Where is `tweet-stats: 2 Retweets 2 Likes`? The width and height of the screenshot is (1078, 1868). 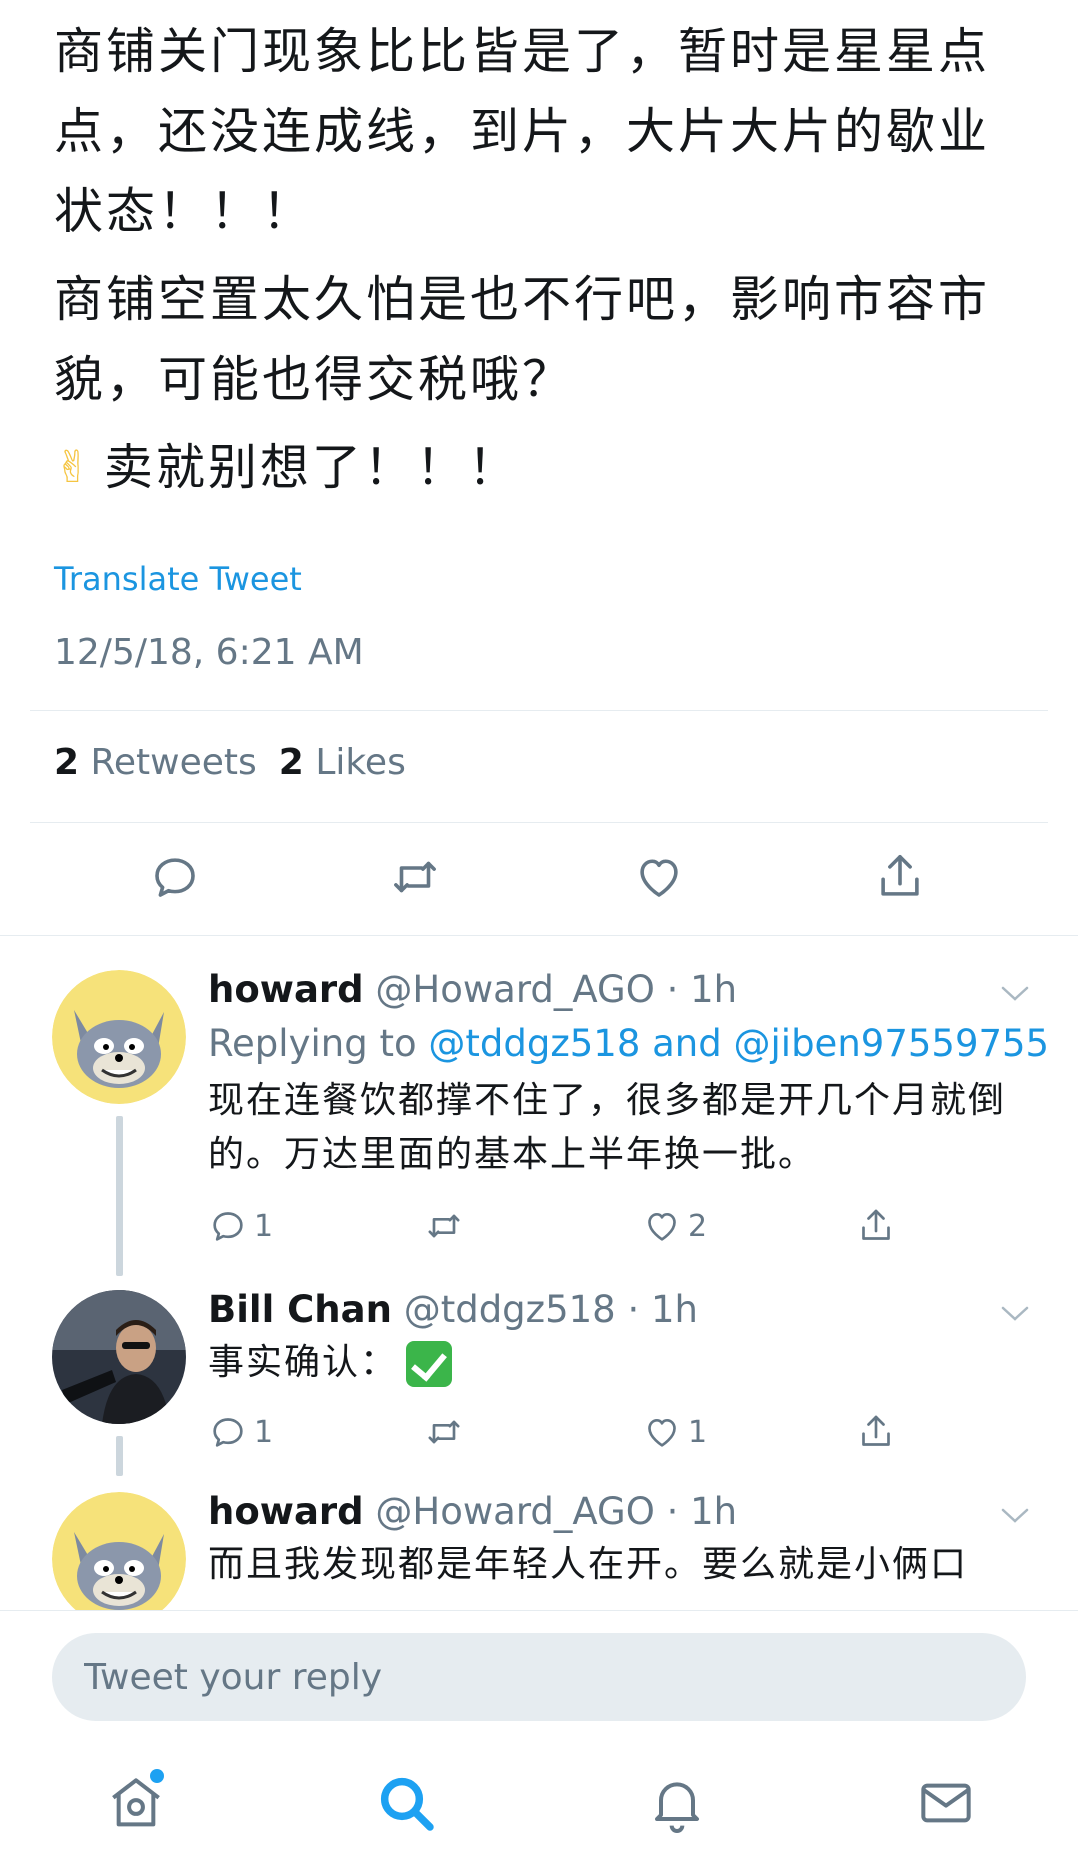 tweet-stats: 2 Retweets 2 Likes is located at coordinates (230, 762).